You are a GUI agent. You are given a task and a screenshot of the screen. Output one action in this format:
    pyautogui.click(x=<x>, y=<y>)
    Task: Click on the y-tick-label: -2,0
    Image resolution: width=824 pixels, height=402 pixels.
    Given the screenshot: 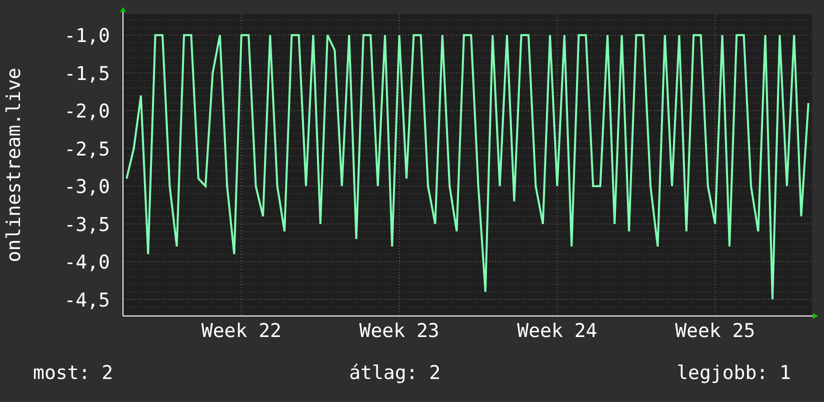 What is the action you would take?
    pyautogui.click(x=87, y=111)
    